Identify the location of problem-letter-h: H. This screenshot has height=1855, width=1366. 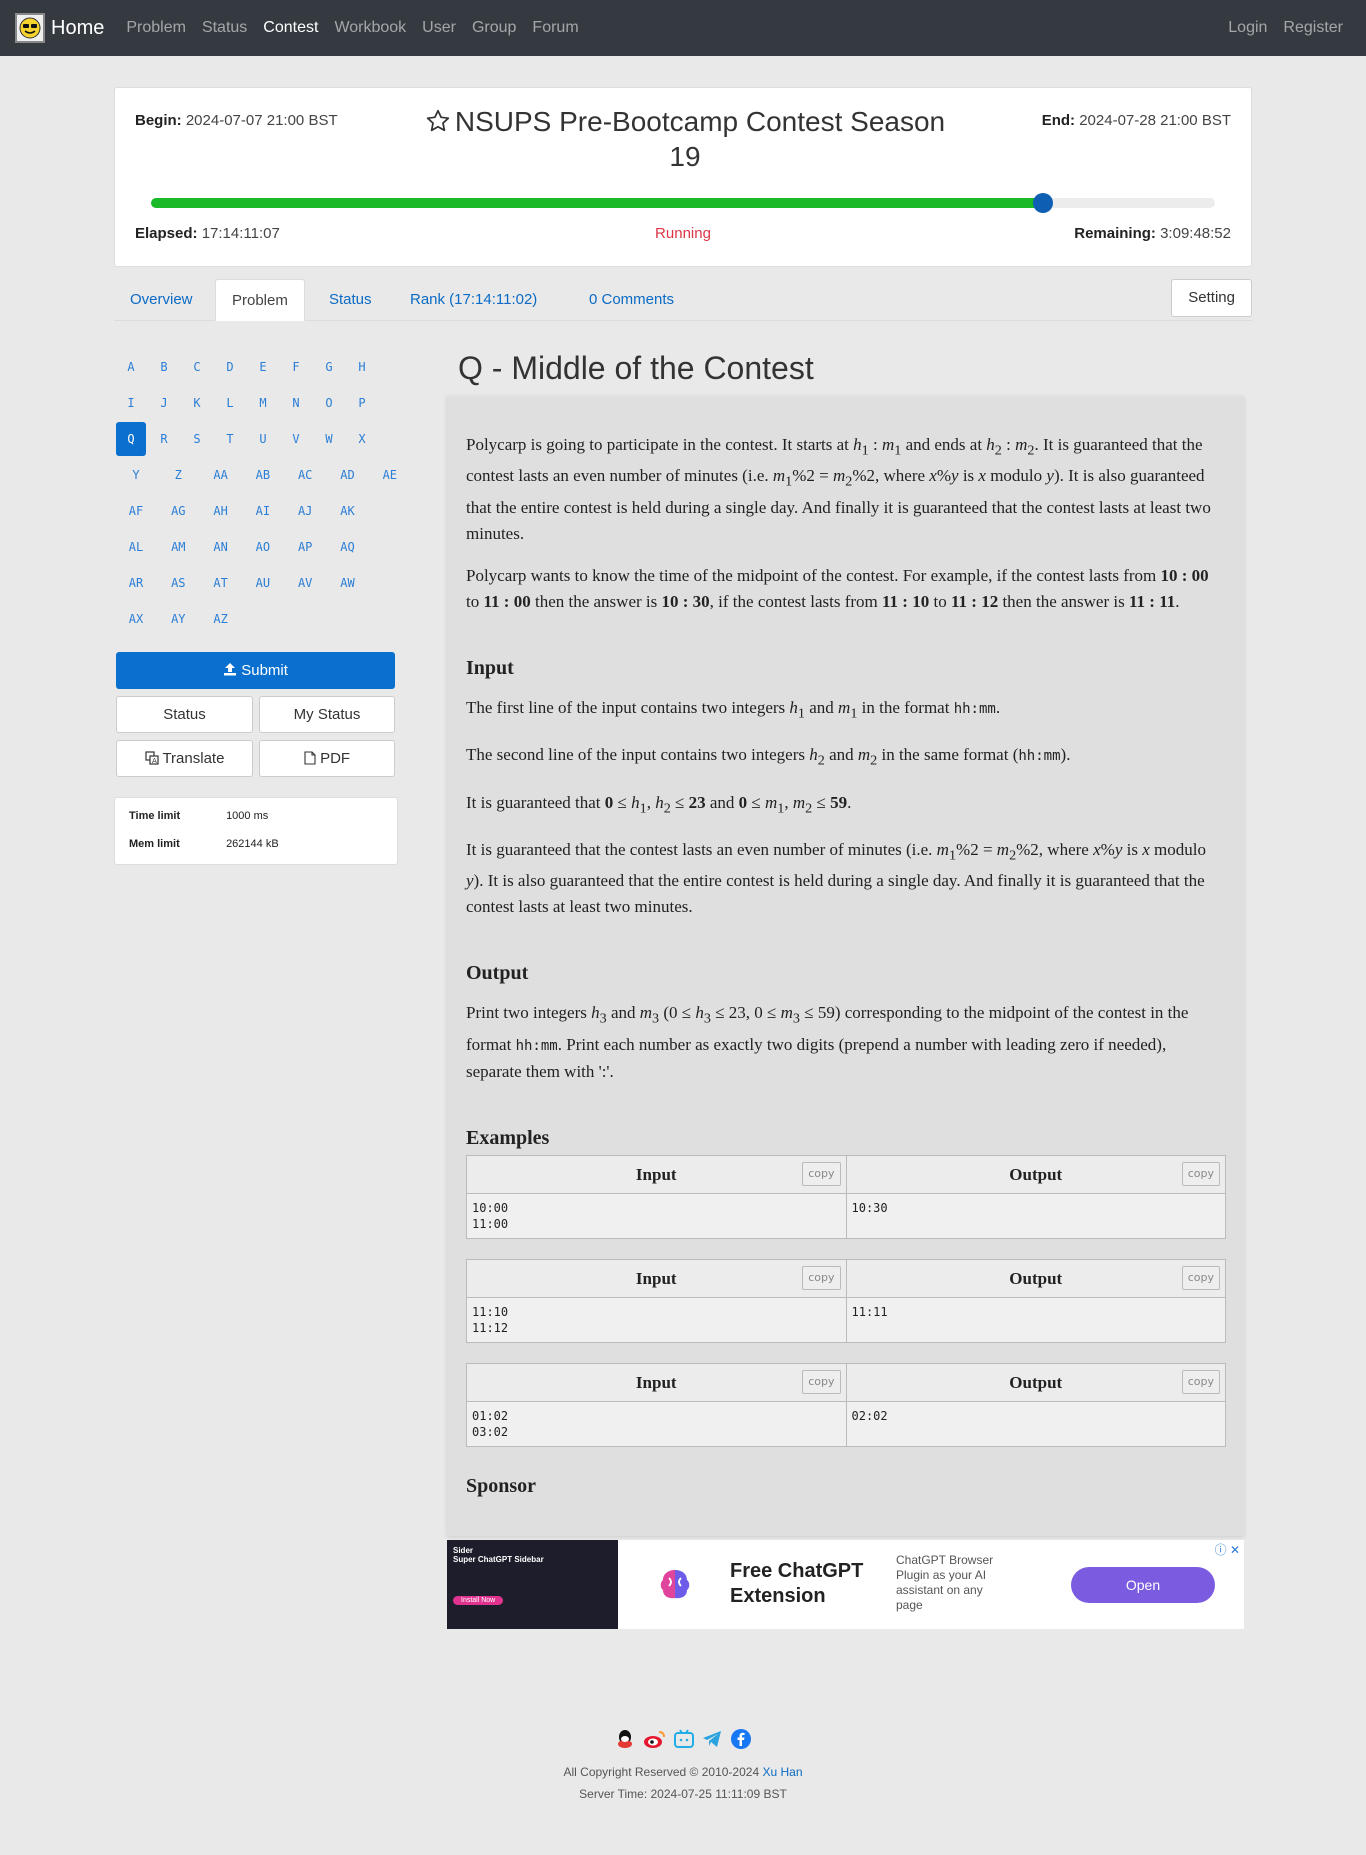
(362, 367).